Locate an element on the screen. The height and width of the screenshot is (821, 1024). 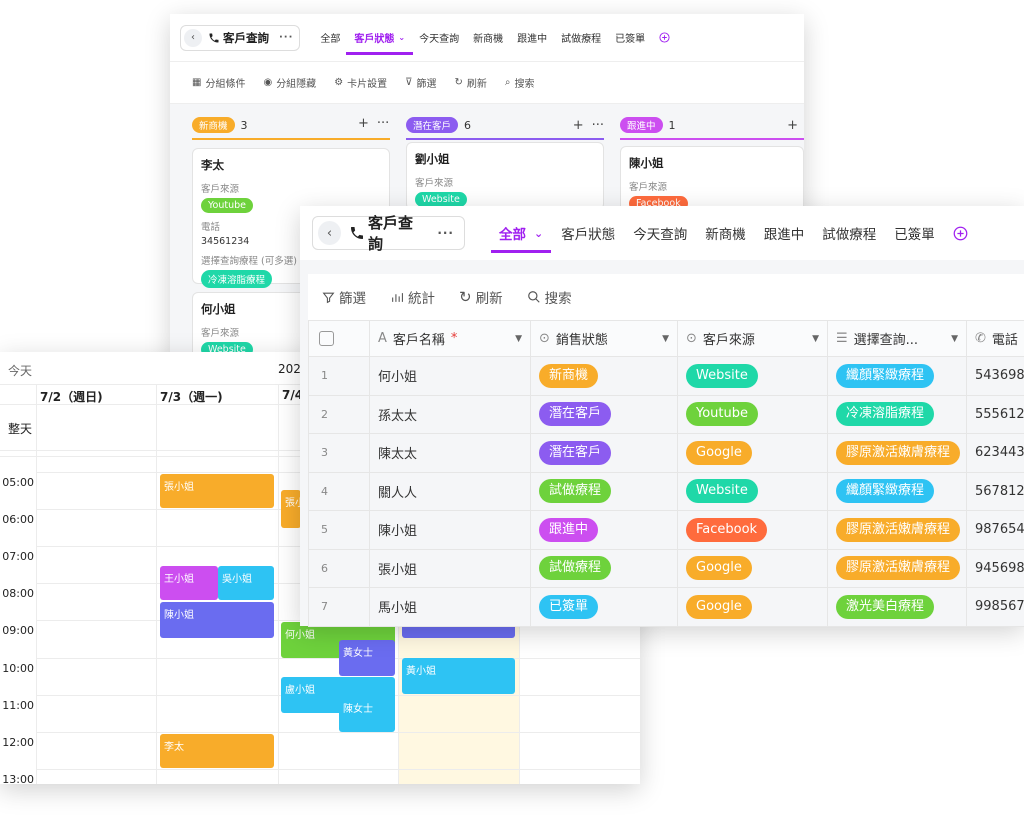
column-header-phone: ✆ 電話 is located at coordinates (995, 338).